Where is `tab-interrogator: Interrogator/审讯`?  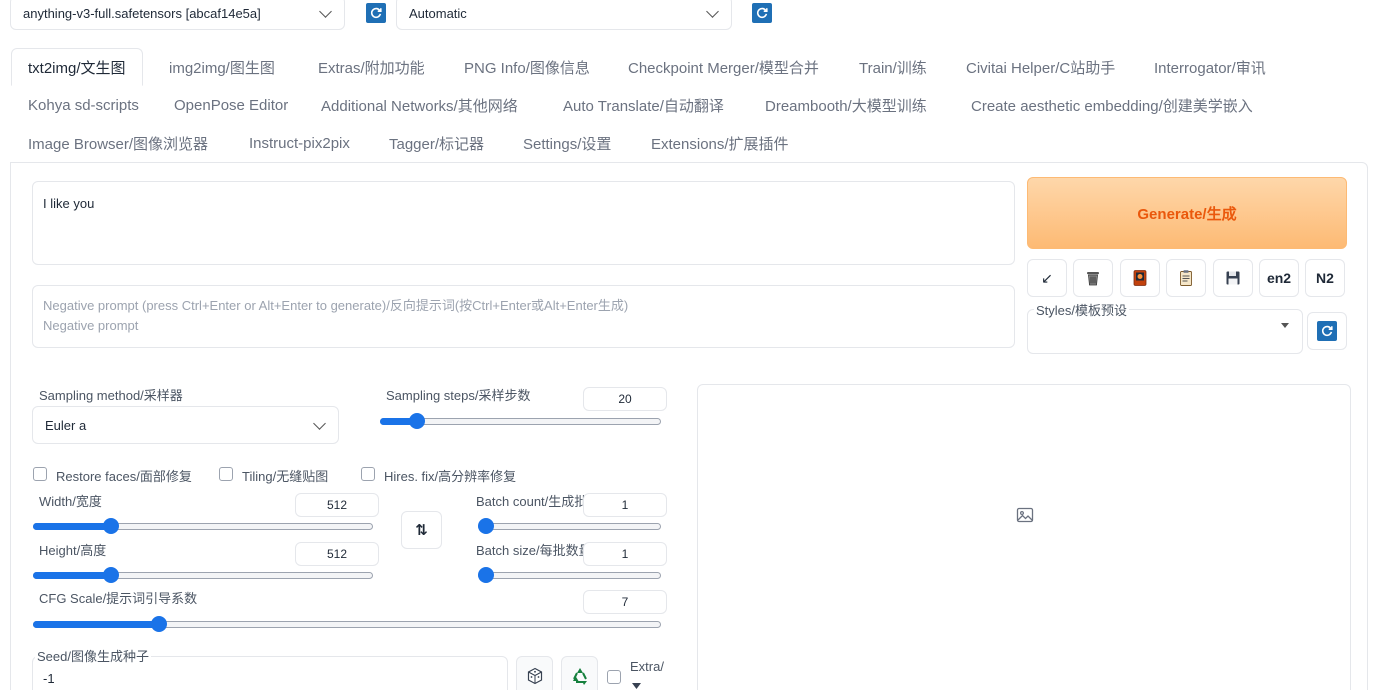 tab-interrogator: Interrogator/审讯 is located at coordinates (1210, 67).